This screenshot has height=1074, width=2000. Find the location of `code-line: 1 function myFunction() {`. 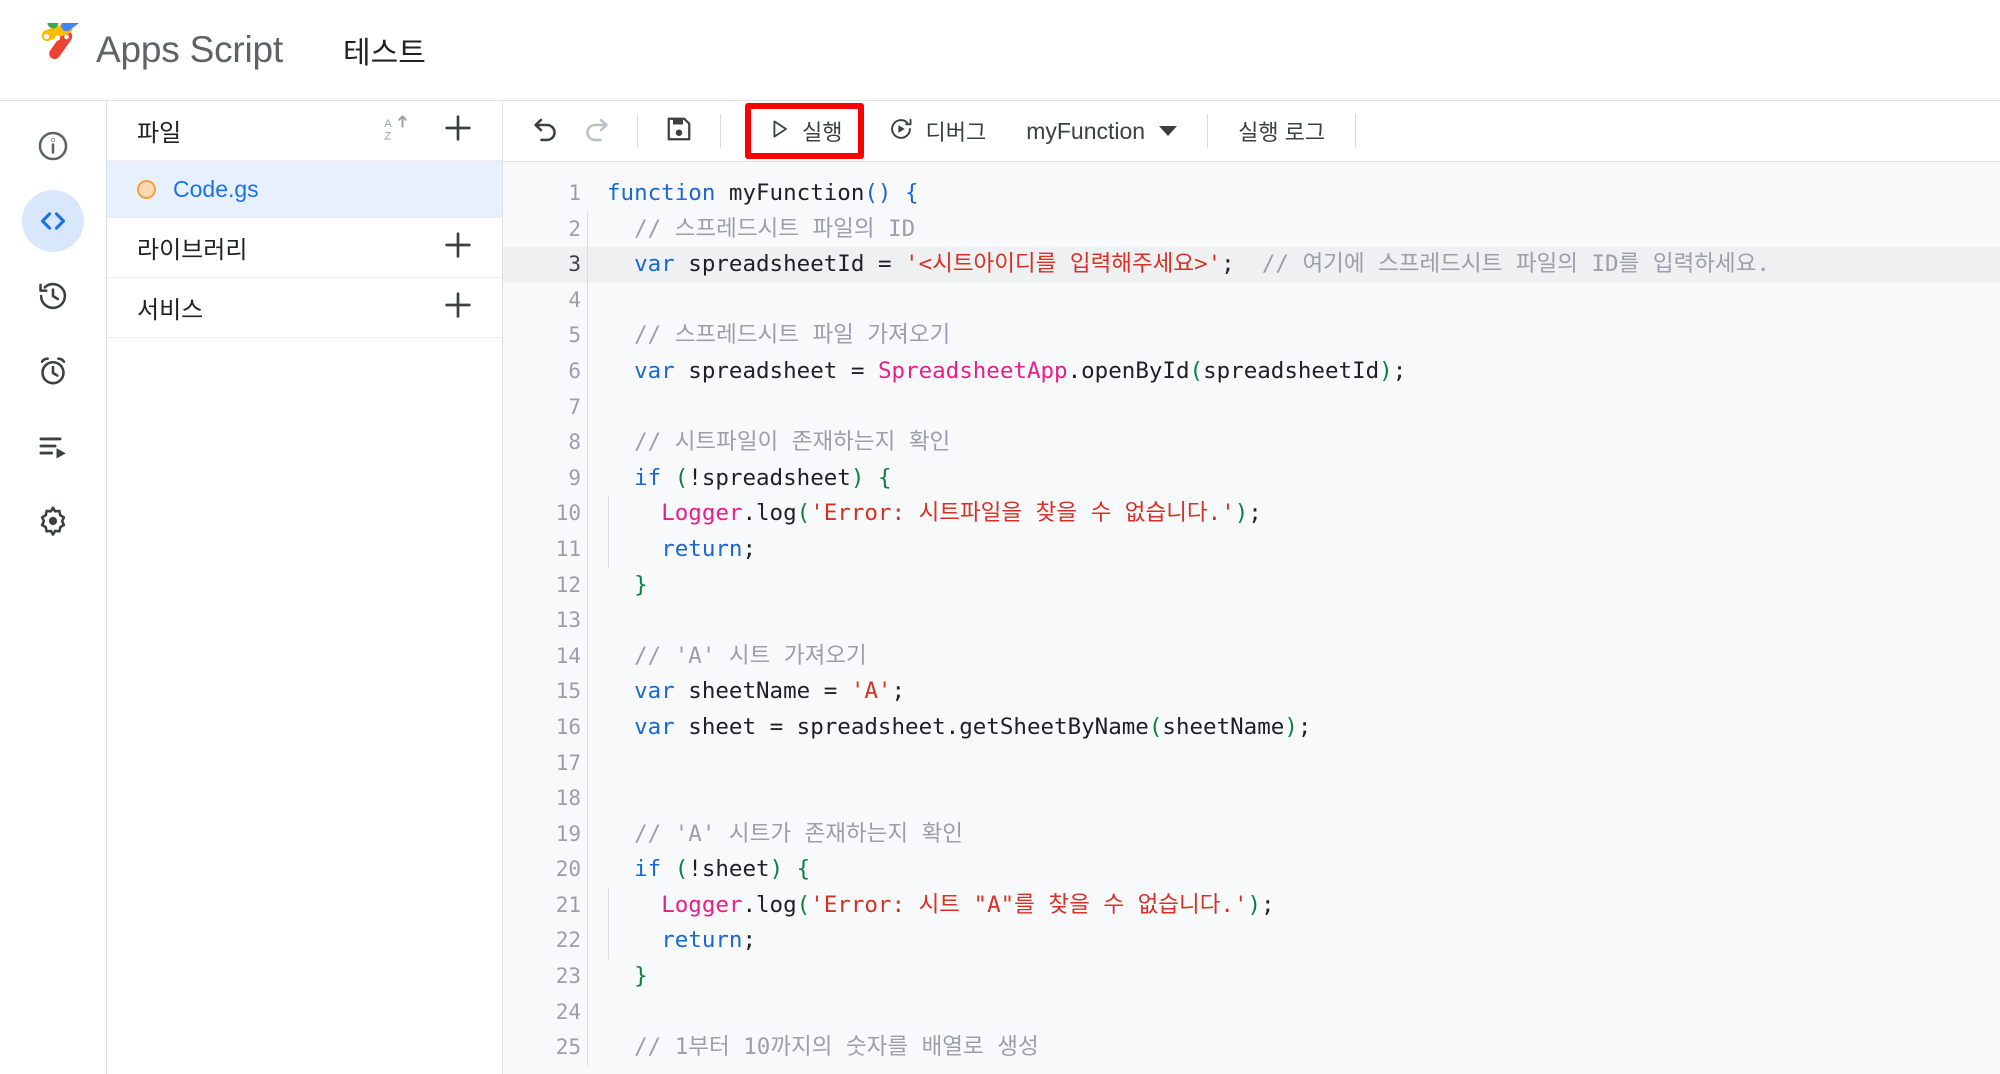

code-line: 1 function myFunction() { is located at coordinates (1251, 194).